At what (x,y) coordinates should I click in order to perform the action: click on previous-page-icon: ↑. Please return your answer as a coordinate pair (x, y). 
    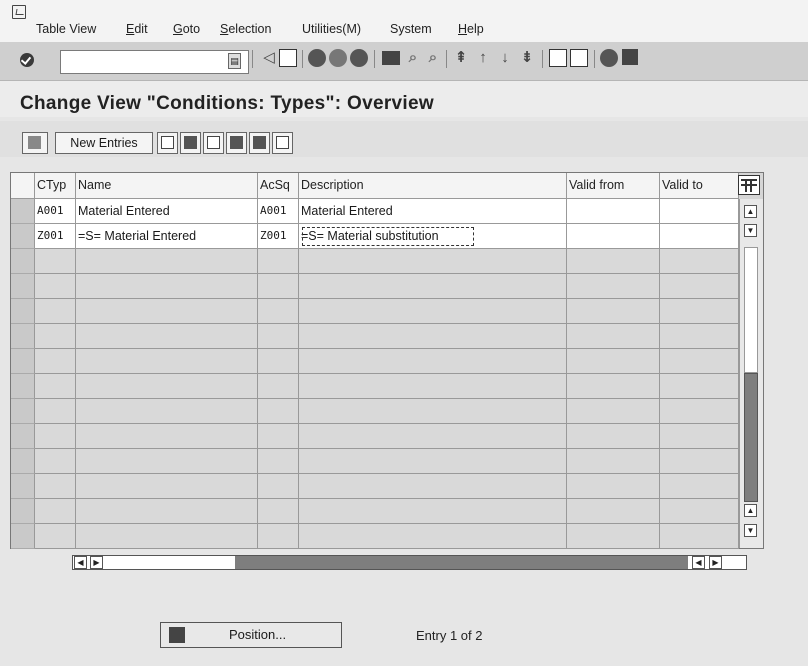
    Looking at the image, I should click on (483, 58).